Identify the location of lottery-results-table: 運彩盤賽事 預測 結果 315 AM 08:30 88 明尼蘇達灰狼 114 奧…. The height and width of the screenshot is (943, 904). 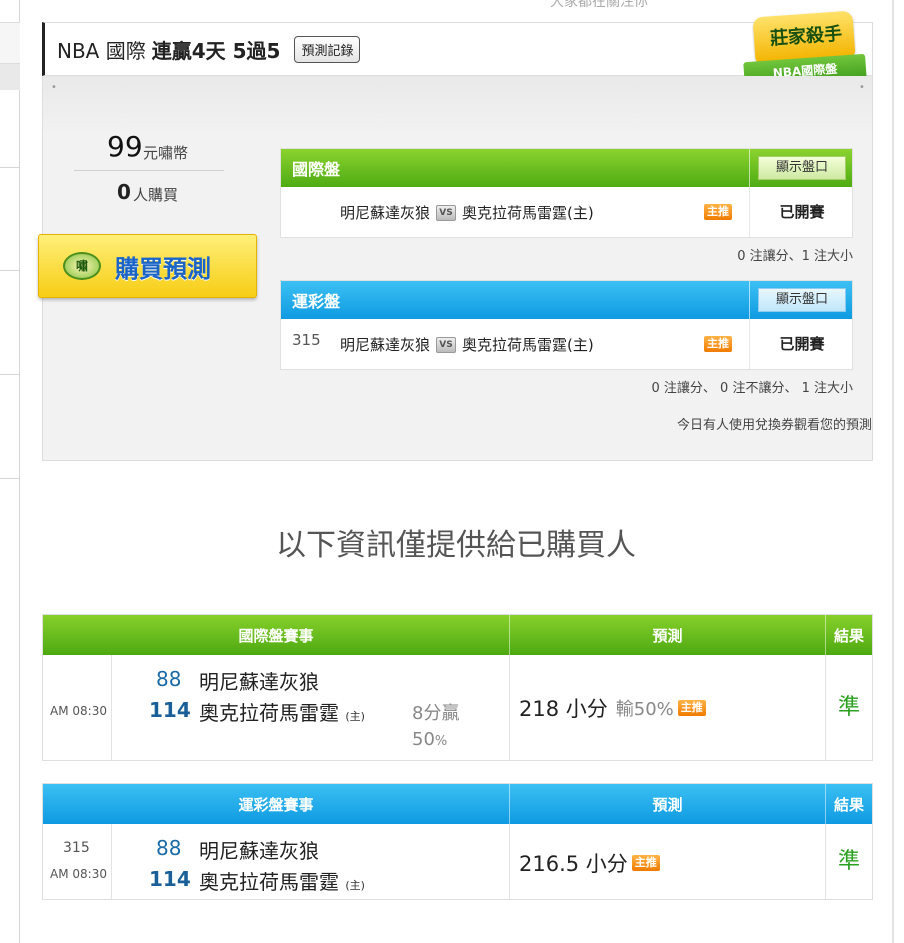
(457, 841).